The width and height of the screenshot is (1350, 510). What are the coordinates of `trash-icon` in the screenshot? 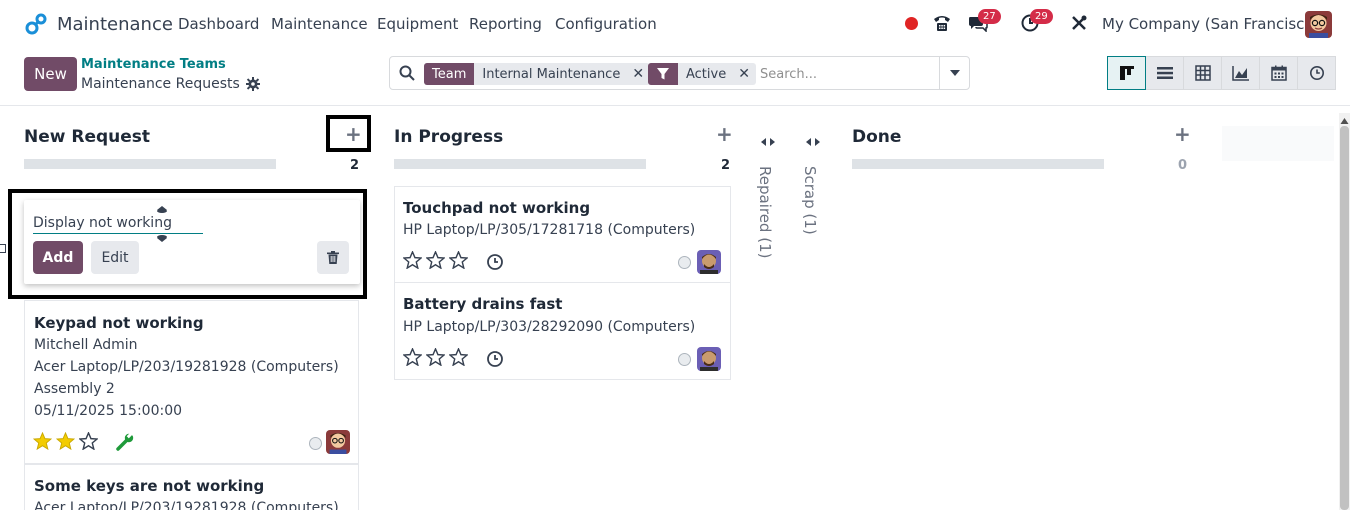 It's located at (333, 257).